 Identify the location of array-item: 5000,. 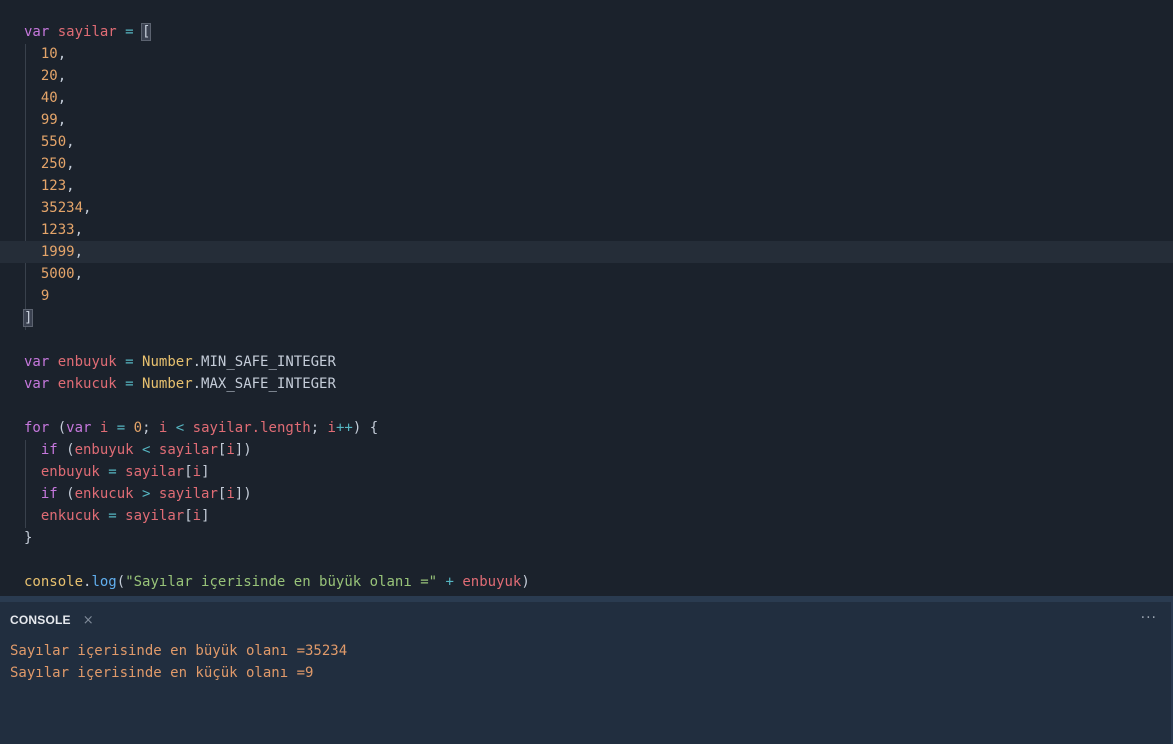
(62, 274).